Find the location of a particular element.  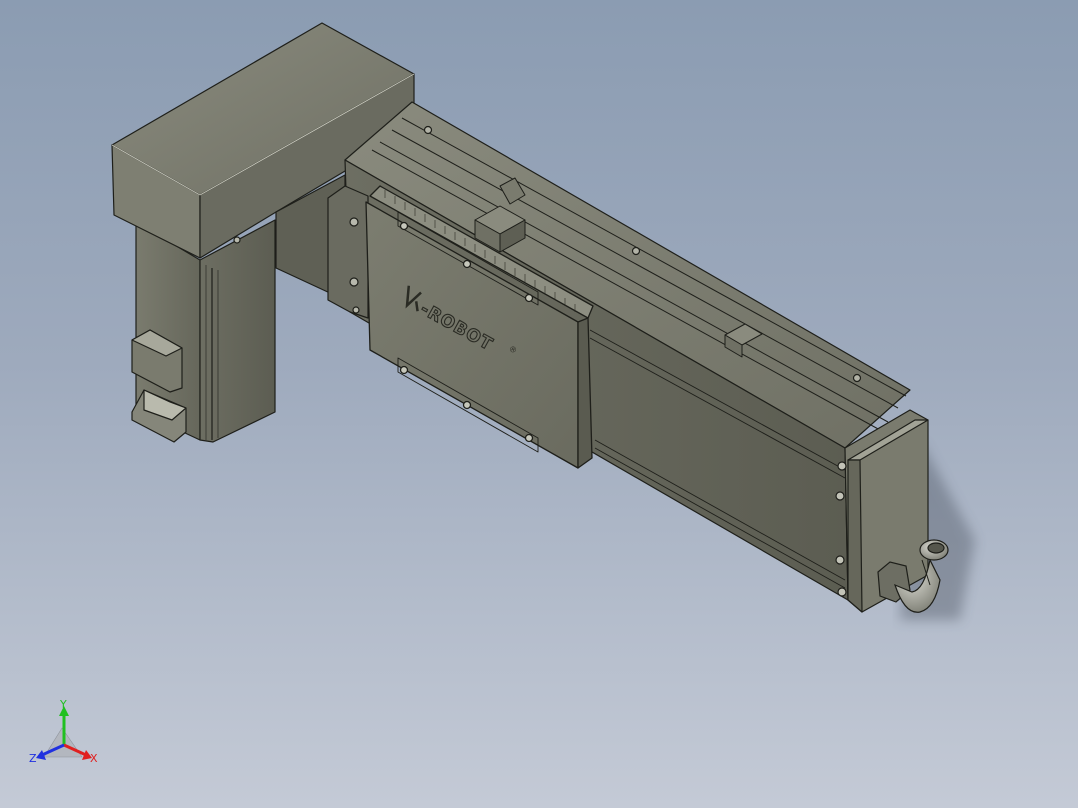

triad-y-label: Y is located at coordinates (63, 704).